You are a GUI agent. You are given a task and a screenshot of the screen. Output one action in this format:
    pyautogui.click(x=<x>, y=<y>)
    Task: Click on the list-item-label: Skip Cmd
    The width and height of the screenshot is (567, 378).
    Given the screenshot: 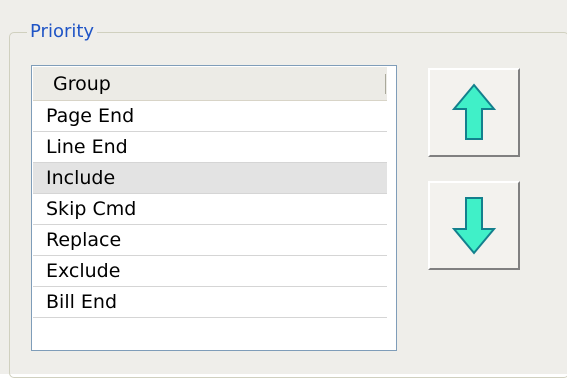 What is the action you would take?
    pyautogui.click(x=91, y=209)
    